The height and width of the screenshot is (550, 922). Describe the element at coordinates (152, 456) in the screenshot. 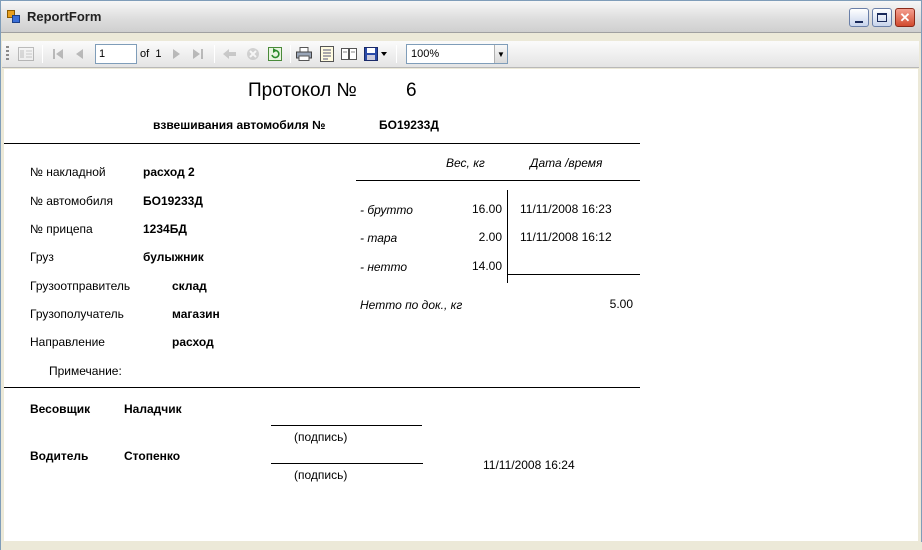

I see `driver-name: Стопенко` at that location.